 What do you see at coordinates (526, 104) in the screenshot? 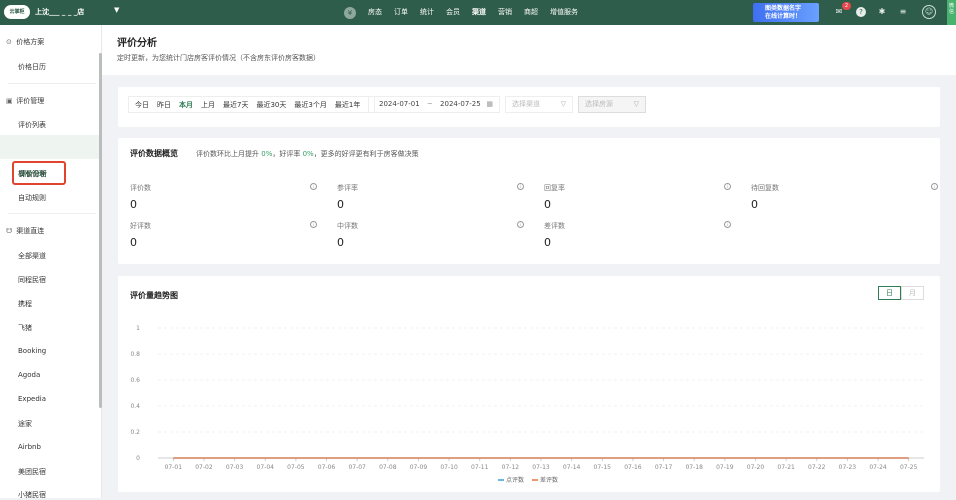
I see `channel-select-placeholder: 选择渠道` at bounding box center [526, 104].